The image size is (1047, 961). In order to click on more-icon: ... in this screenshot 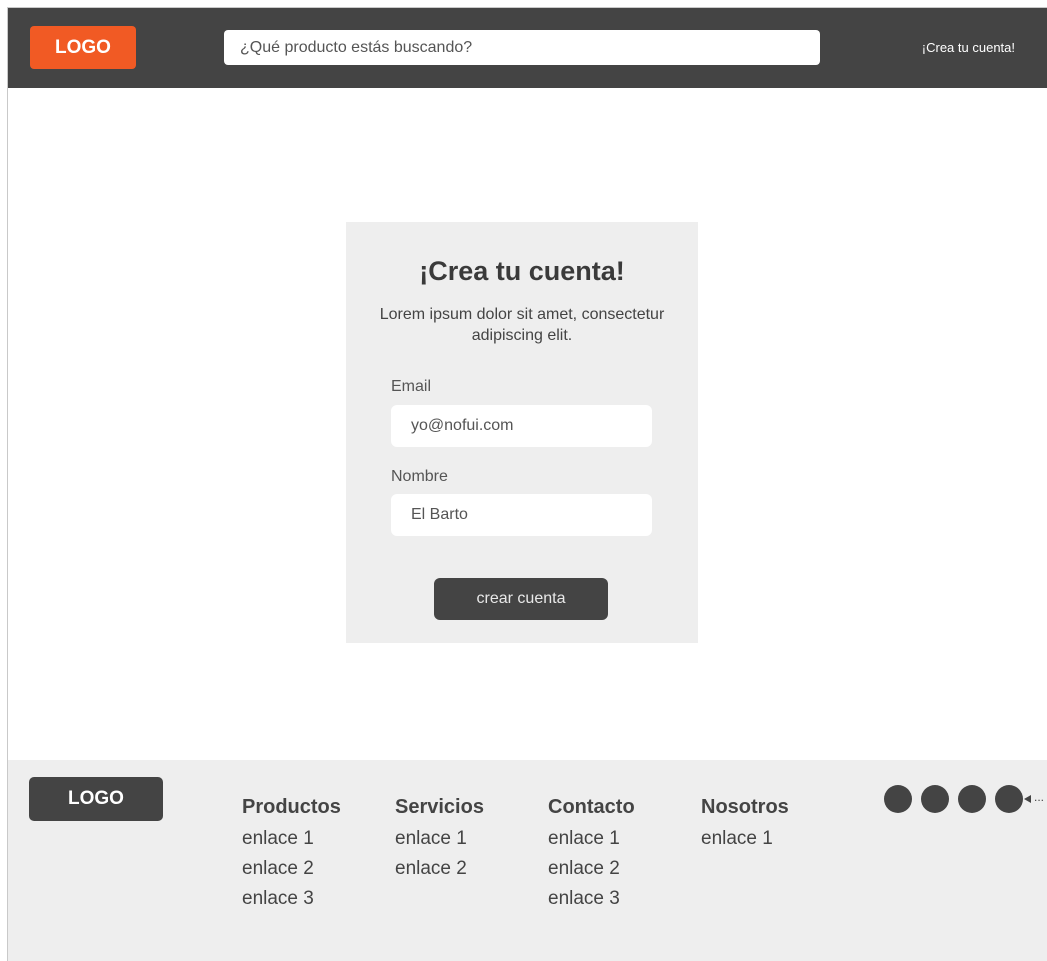, I will do `click(1039, 797)`.